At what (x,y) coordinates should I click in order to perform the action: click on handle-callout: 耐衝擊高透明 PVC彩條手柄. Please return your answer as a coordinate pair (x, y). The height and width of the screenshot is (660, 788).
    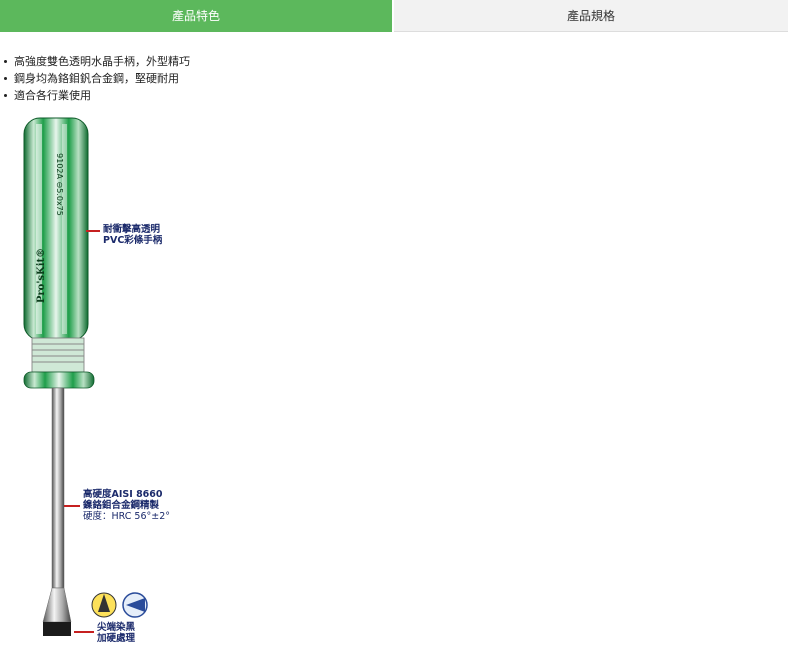
    Looking at the image, I should click on (132, 235).